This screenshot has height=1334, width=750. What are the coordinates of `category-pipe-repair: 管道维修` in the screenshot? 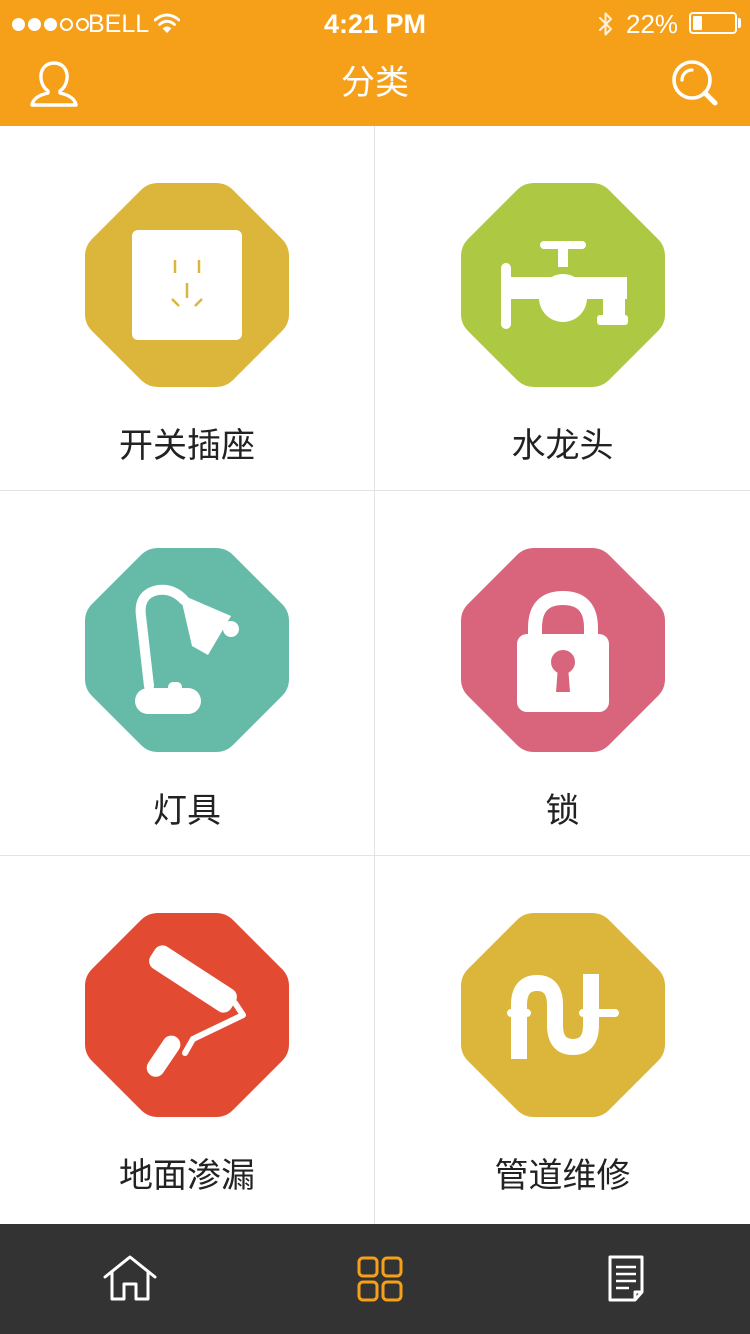 It's located at (562, 1040).